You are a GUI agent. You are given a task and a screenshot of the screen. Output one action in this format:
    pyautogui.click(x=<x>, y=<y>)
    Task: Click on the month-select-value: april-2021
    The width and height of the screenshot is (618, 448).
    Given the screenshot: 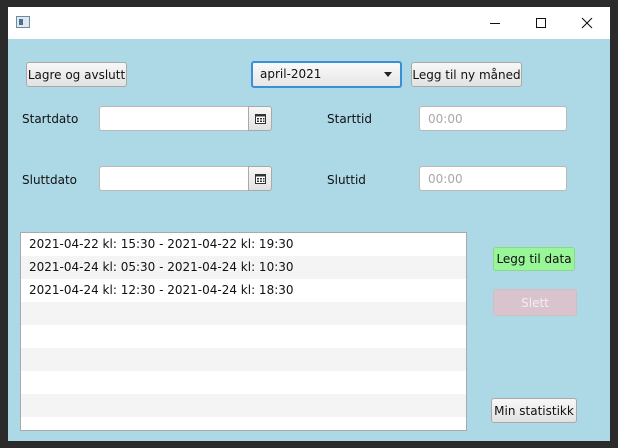 What is the action you would take?
    pyautogui.click(x=291, y=74)
    